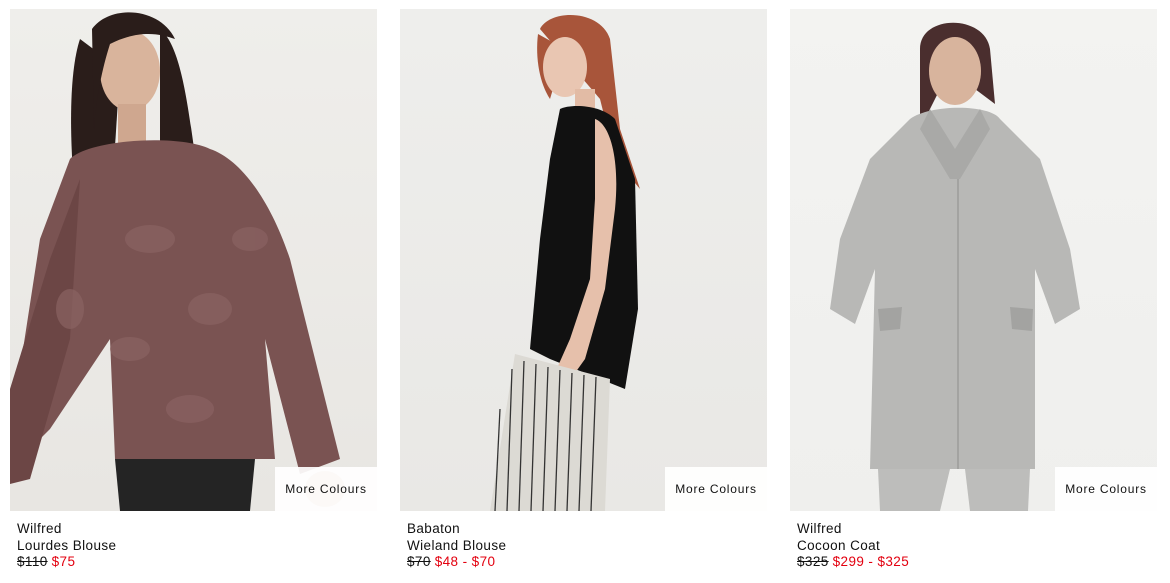 The height and width of the screenshot is (583, 1170). Describe the element at coordinates (419, 561) in the screenshot. I see `original-price: $70` at that location.